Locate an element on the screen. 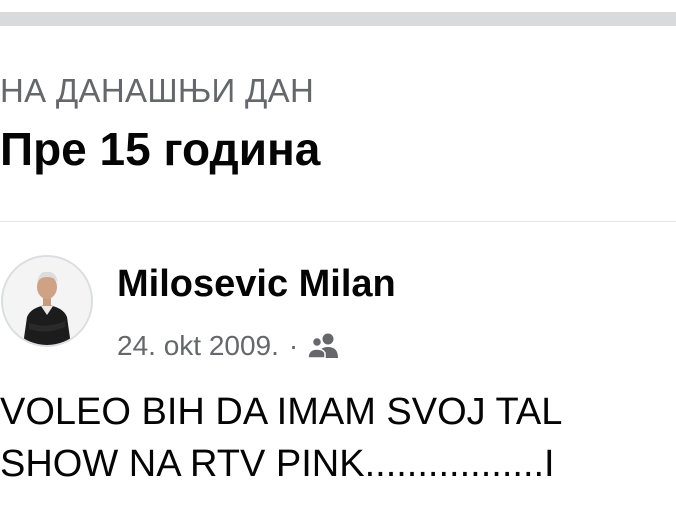 The width and height of the screenshot is (676, 507). author-avatar is located at coordinates (47, 301).